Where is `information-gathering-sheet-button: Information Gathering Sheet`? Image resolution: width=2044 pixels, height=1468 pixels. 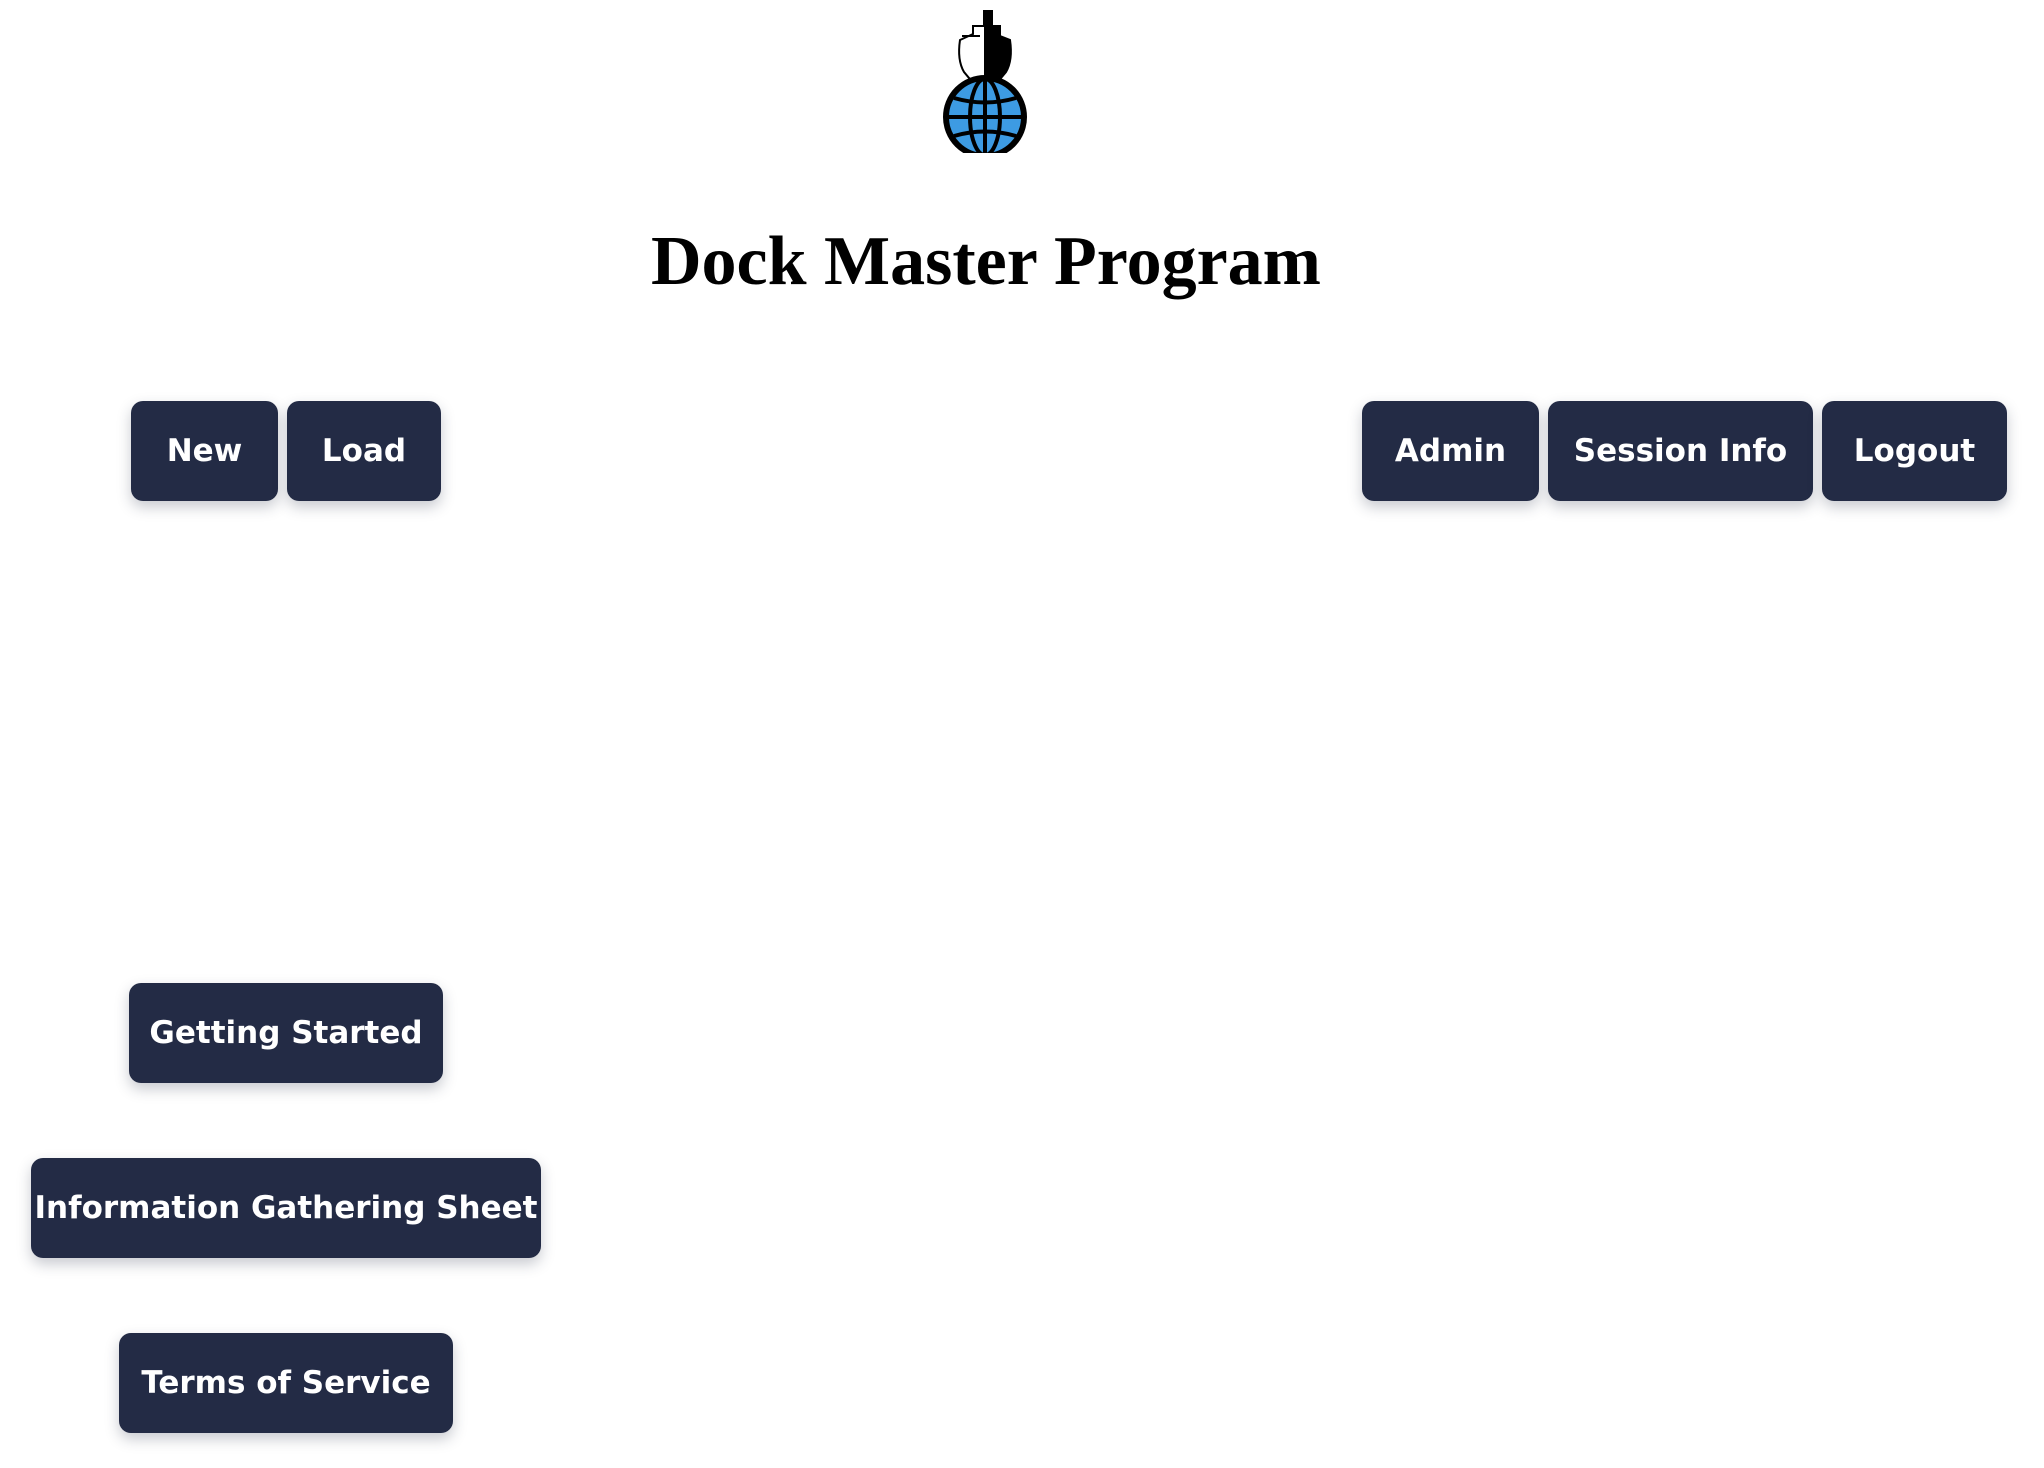
information-gathering-sheet-button: Information Gathering Sheet is located at coordinates (286, 1208).